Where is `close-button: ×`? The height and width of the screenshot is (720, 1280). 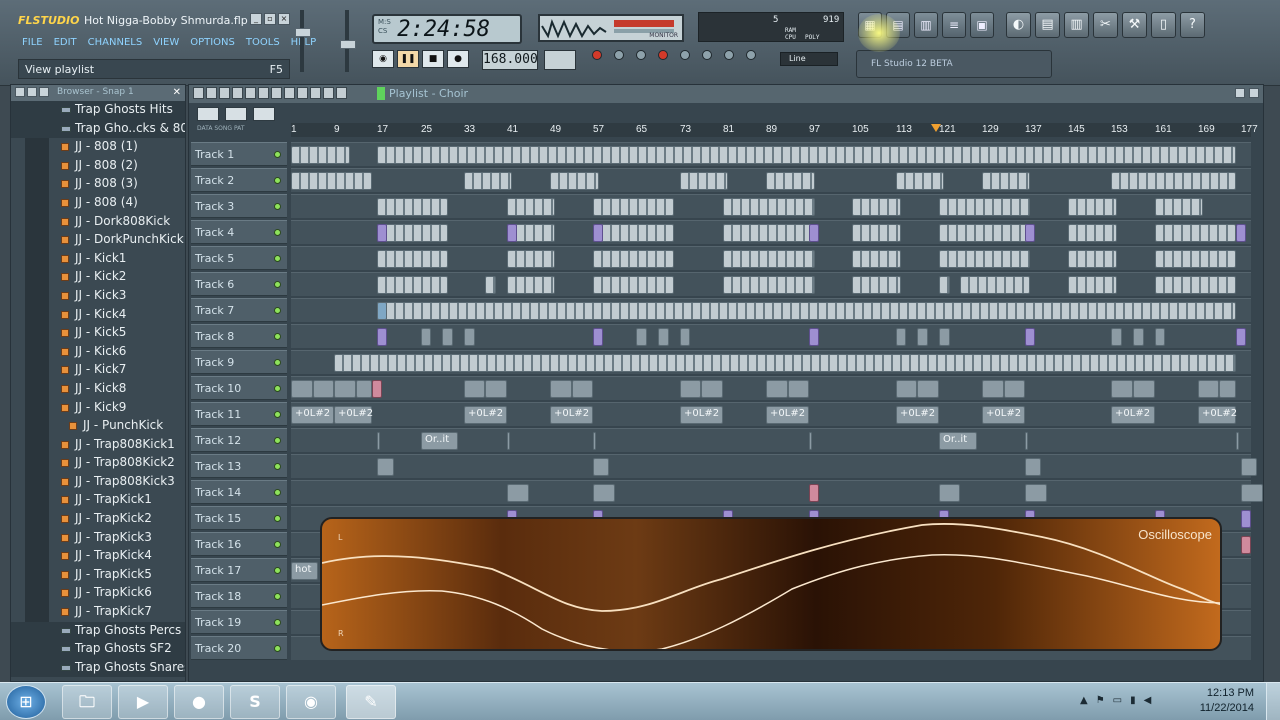 close-button: × is located at coordinates (284, 19).